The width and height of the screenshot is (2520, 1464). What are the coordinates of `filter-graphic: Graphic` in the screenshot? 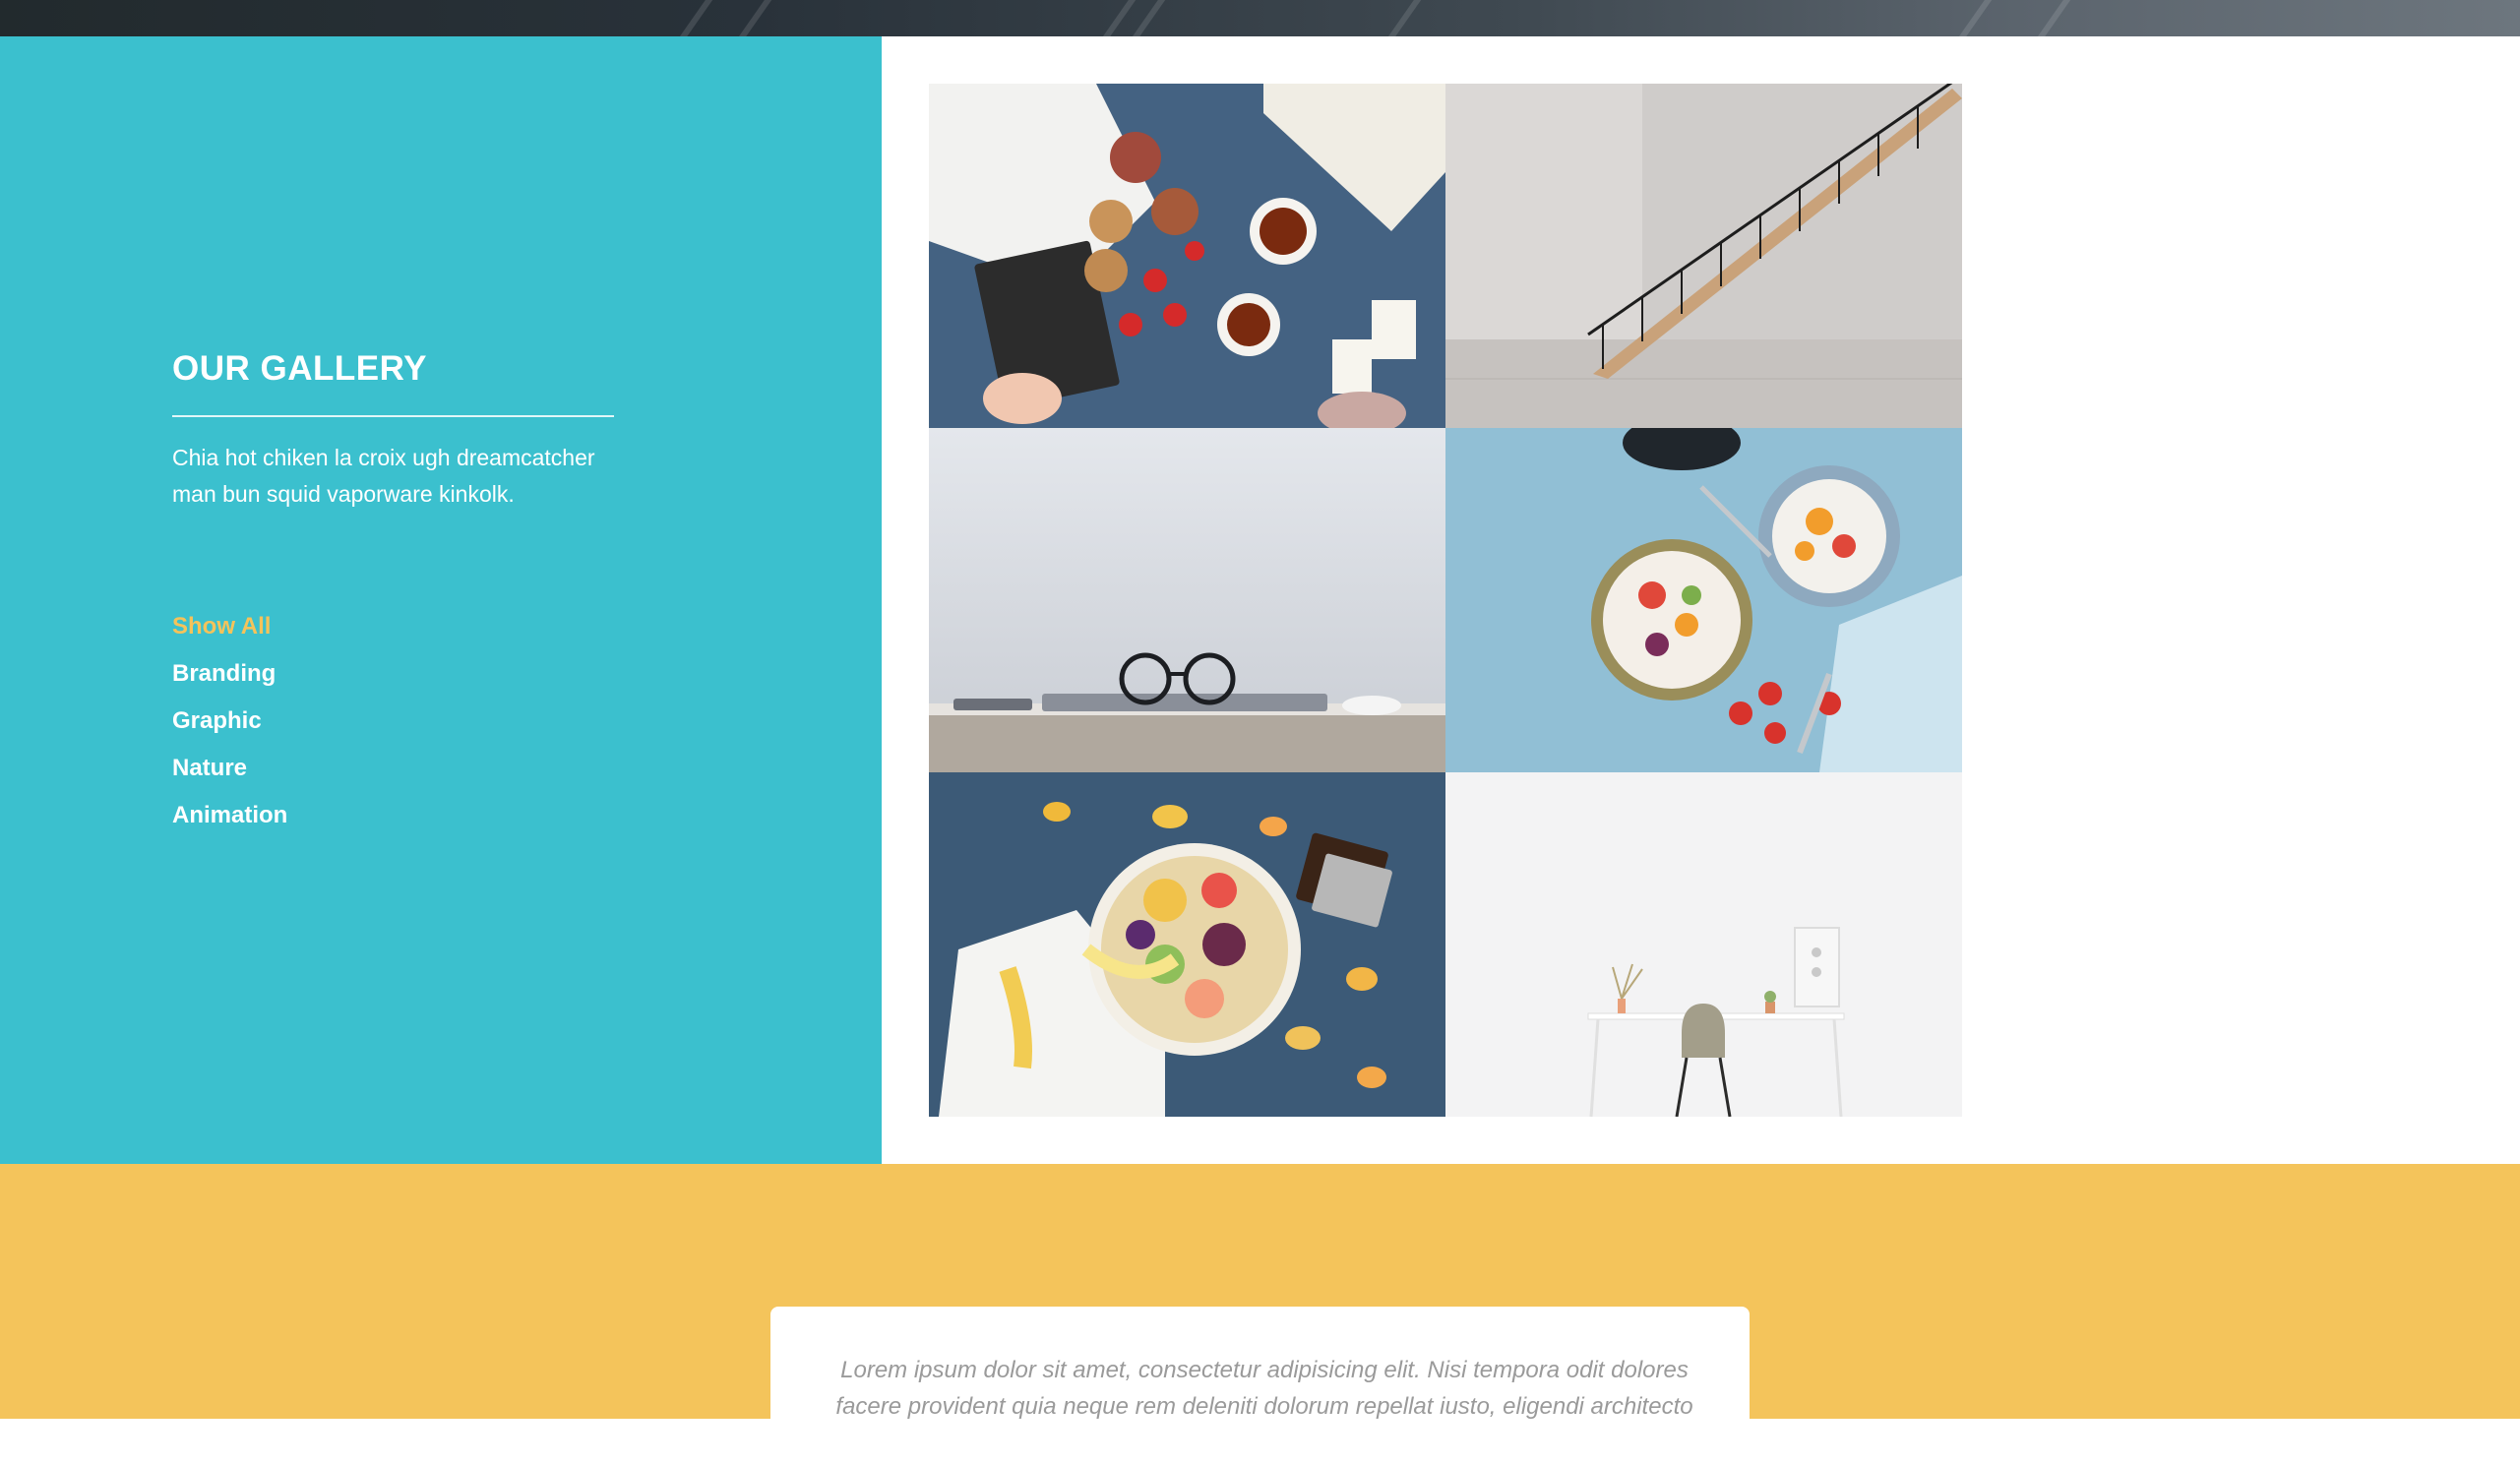 It's located at (229, 721).